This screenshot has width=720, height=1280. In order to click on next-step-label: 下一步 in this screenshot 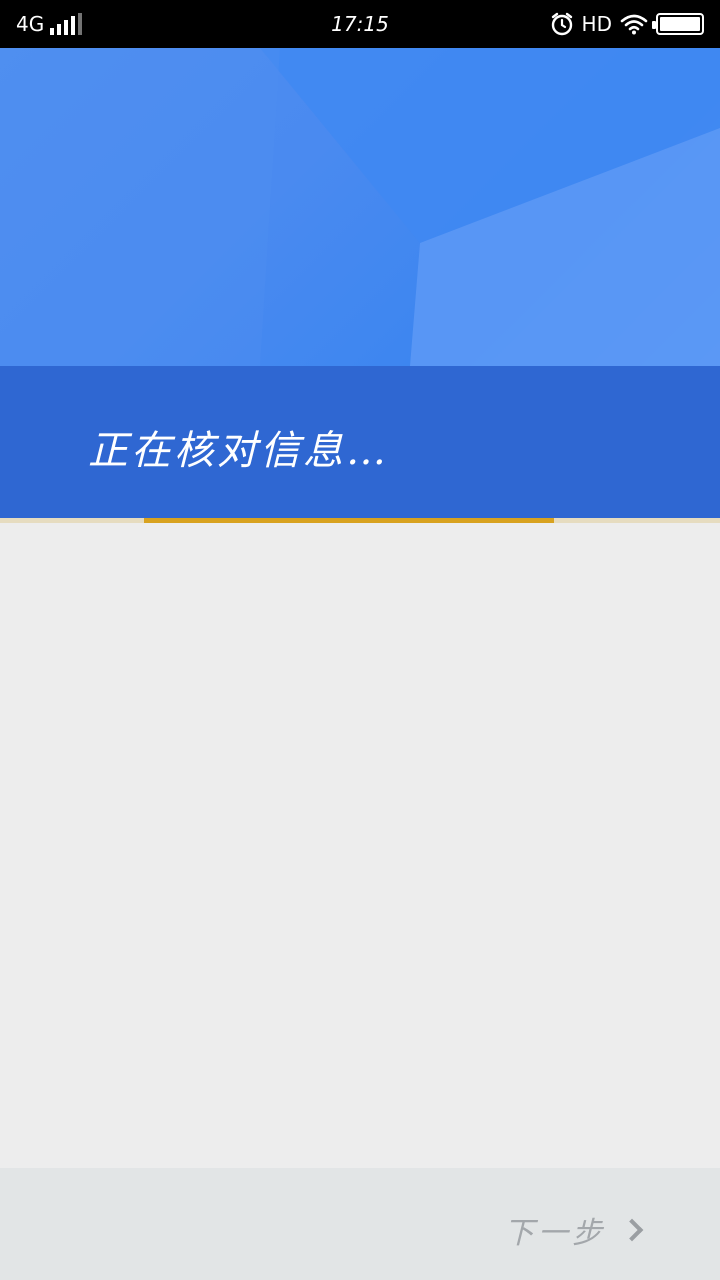, I will do `click(555, 1233)`.